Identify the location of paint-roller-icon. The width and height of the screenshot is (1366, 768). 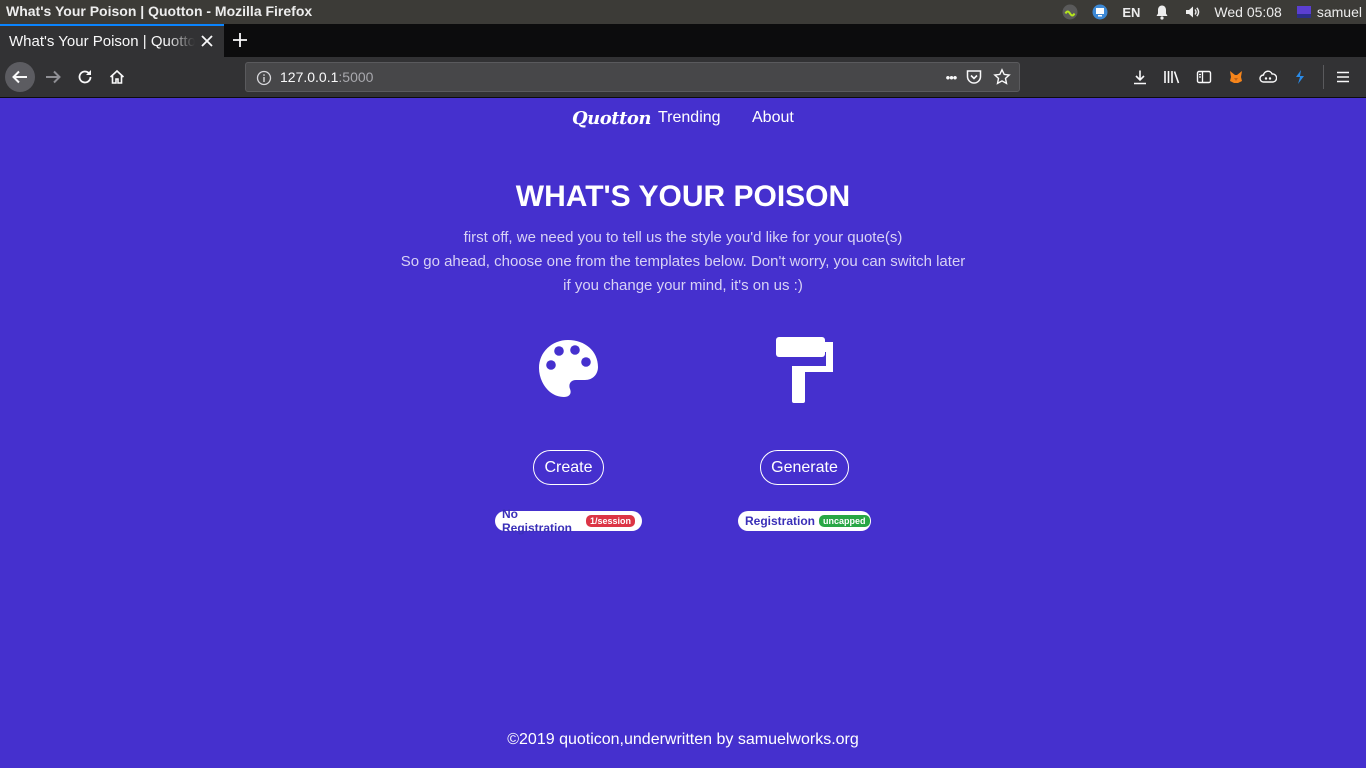
(805, 372).